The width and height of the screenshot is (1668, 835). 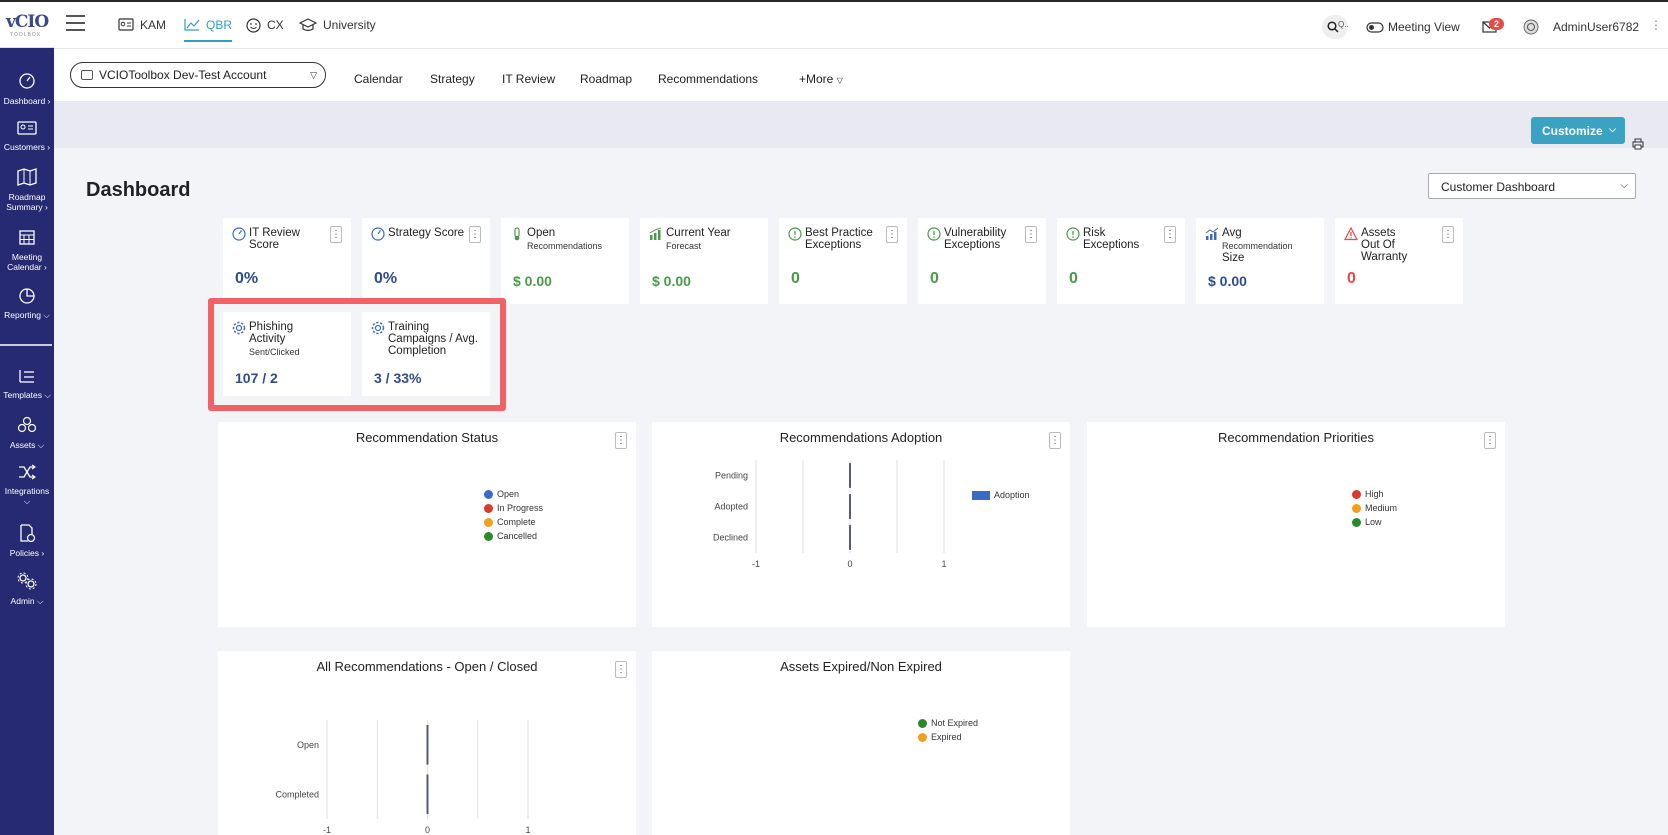 I want to click on subtab-calendar: Calendar, so click(x=378, y=79).